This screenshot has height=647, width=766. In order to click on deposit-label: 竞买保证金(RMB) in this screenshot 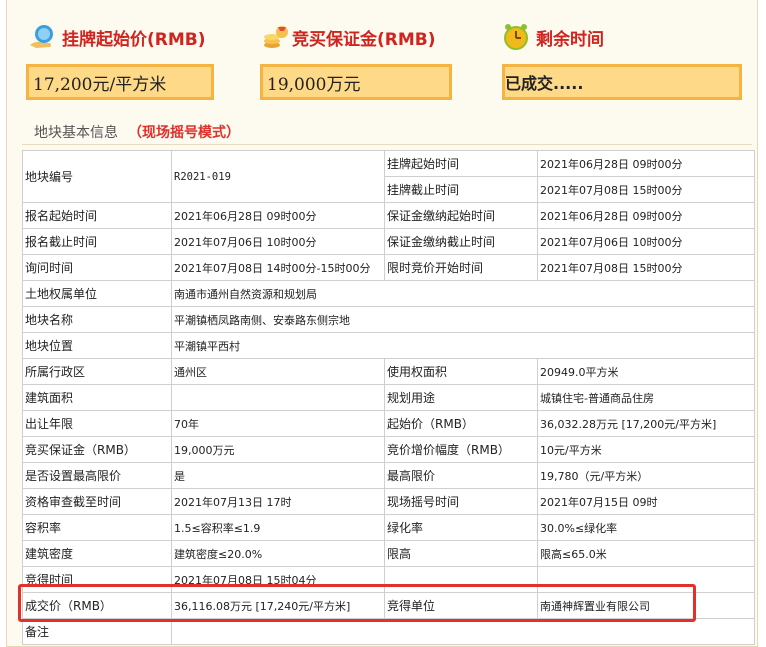, I will do `click(364, 39)`.